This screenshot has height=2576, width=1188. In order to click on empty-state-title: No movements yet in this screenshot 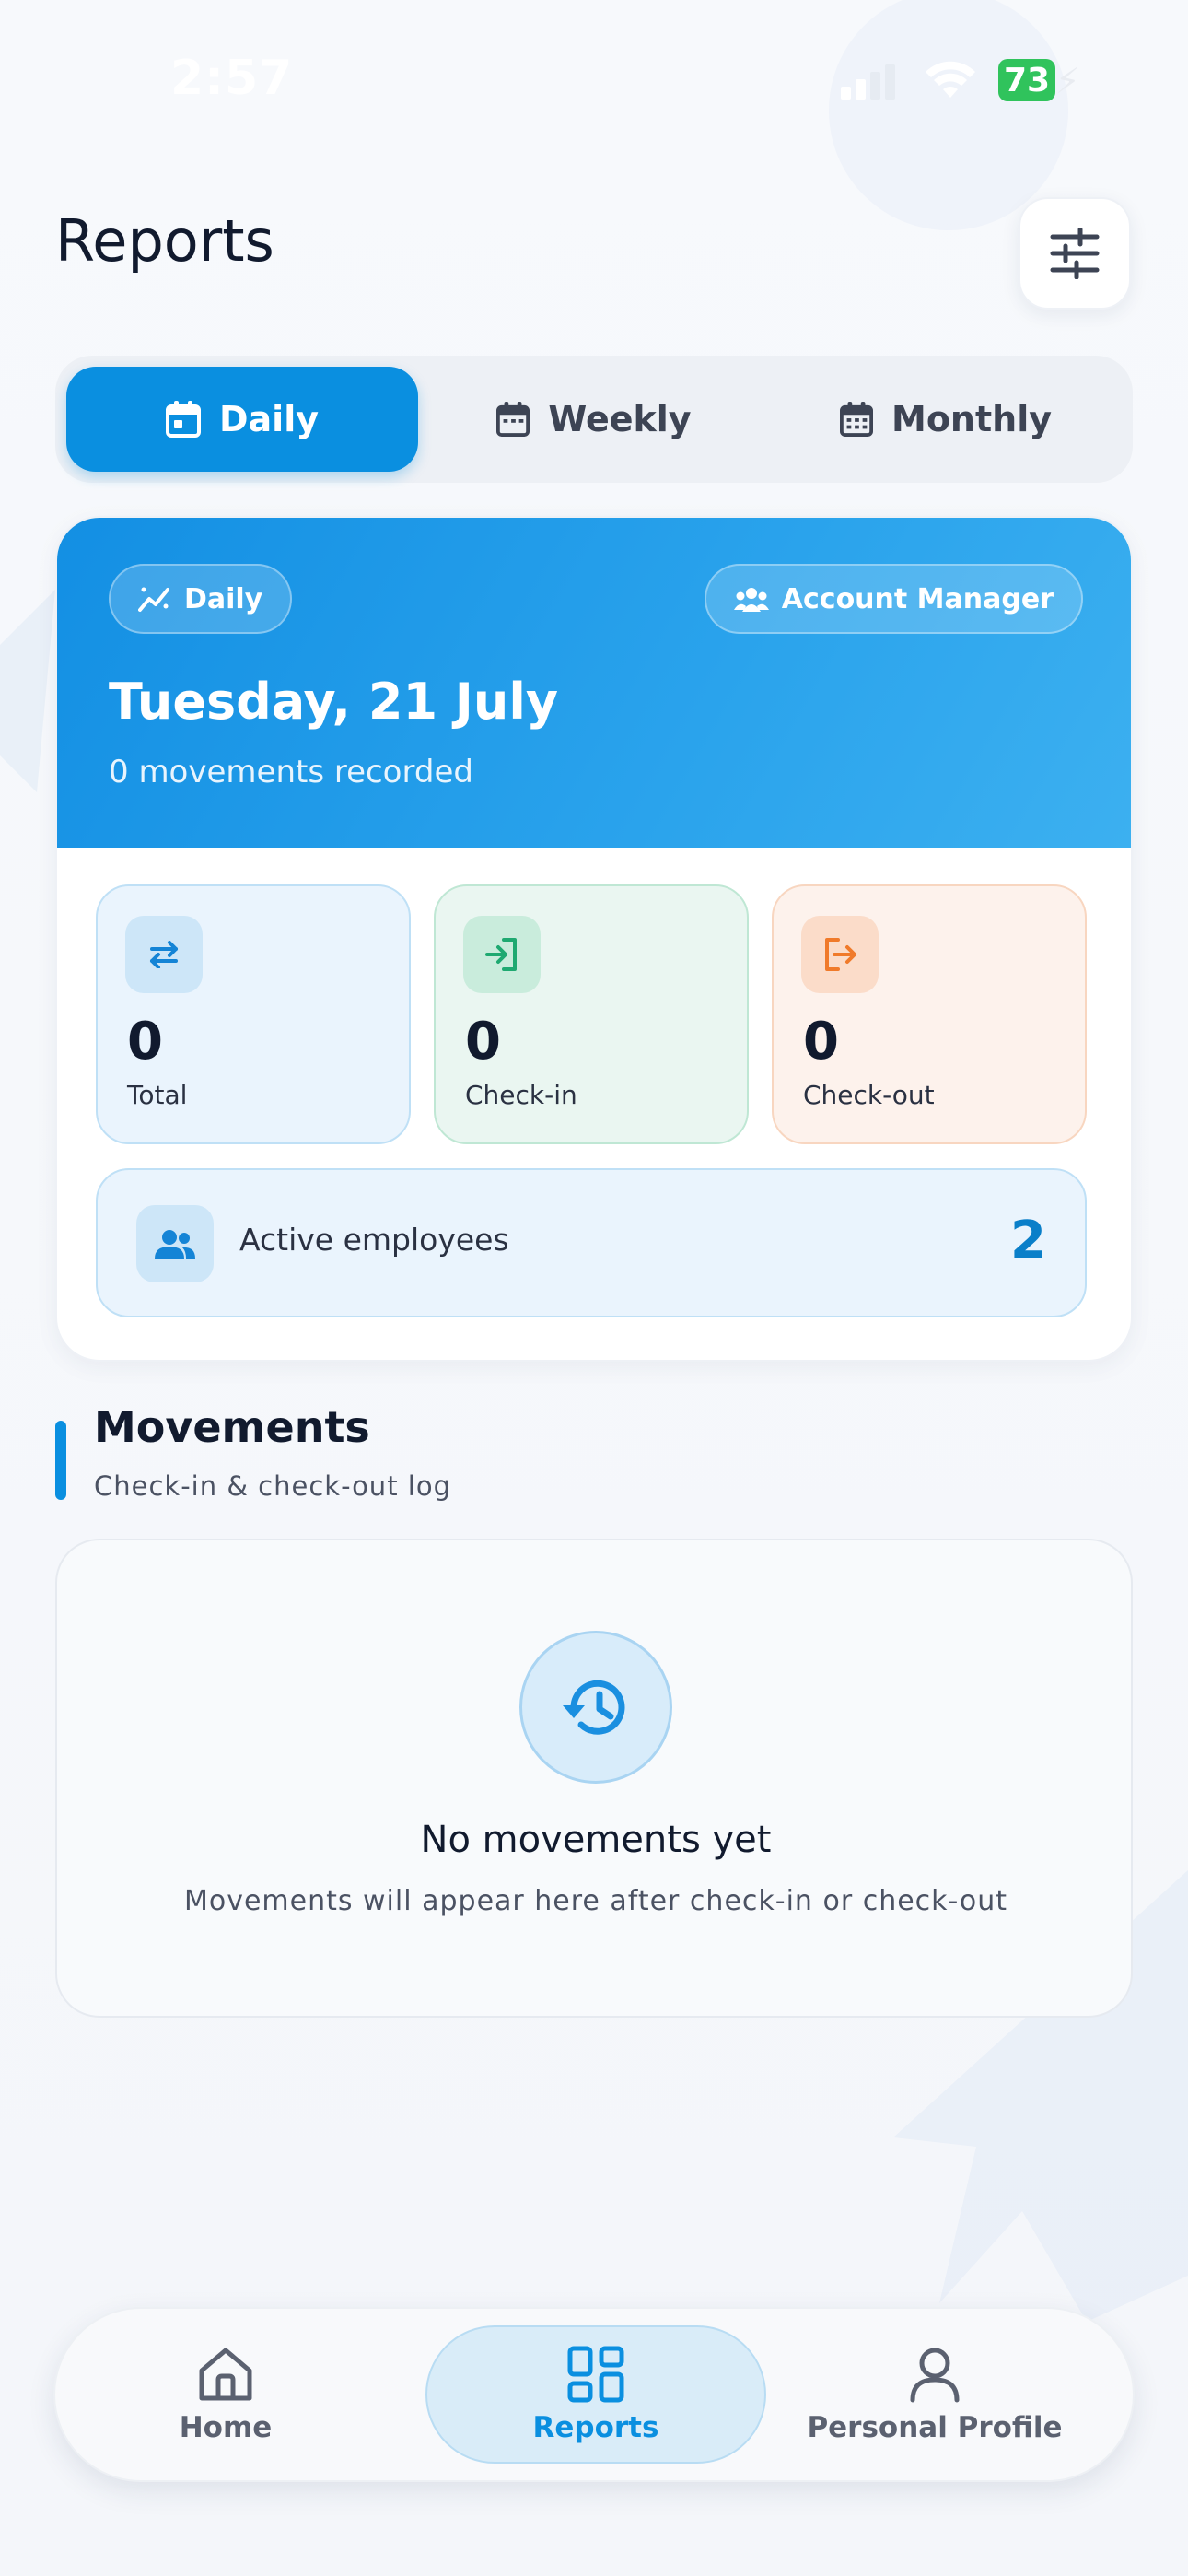, I will do `click(596, 1840)`.